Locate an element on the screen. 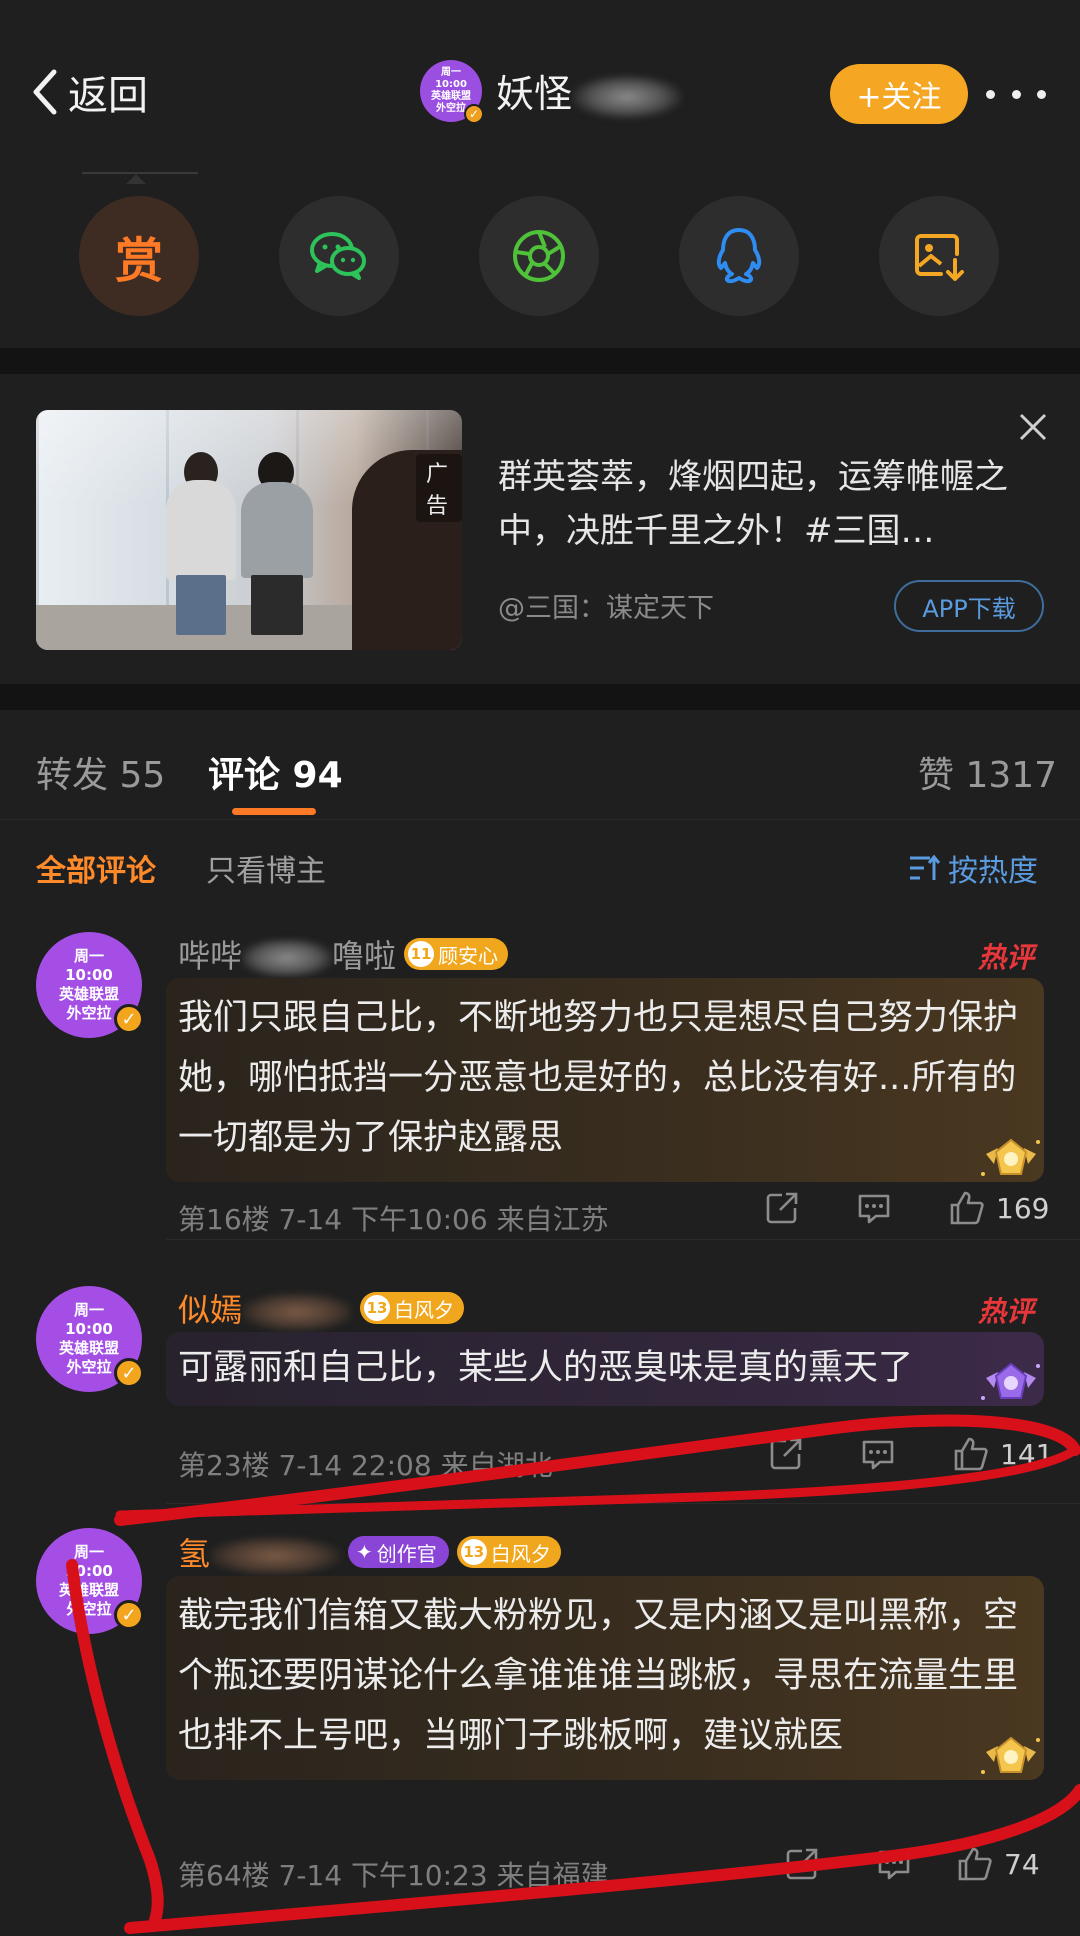  qq-penguin-icon is located at coordinates (739, 256).